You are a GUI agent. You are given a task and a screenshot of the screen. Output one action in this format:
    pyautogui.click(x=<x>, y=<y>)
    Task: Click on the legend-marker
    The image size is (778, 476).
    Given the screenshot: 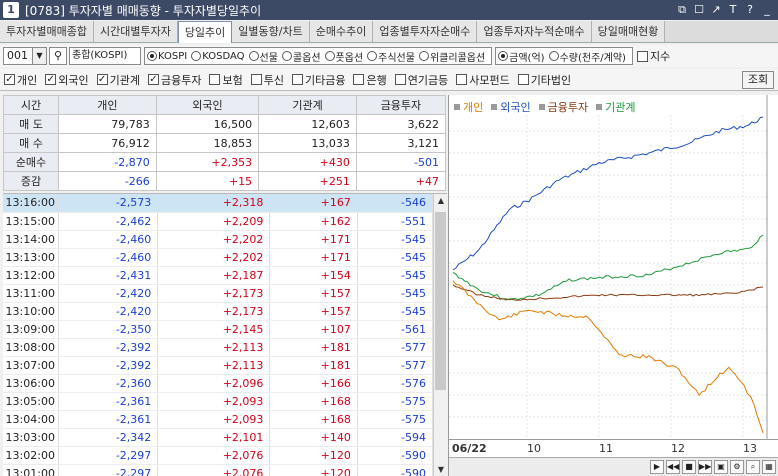 What is the action you would take?
    pyautogui.click(x=599, y=107)
    